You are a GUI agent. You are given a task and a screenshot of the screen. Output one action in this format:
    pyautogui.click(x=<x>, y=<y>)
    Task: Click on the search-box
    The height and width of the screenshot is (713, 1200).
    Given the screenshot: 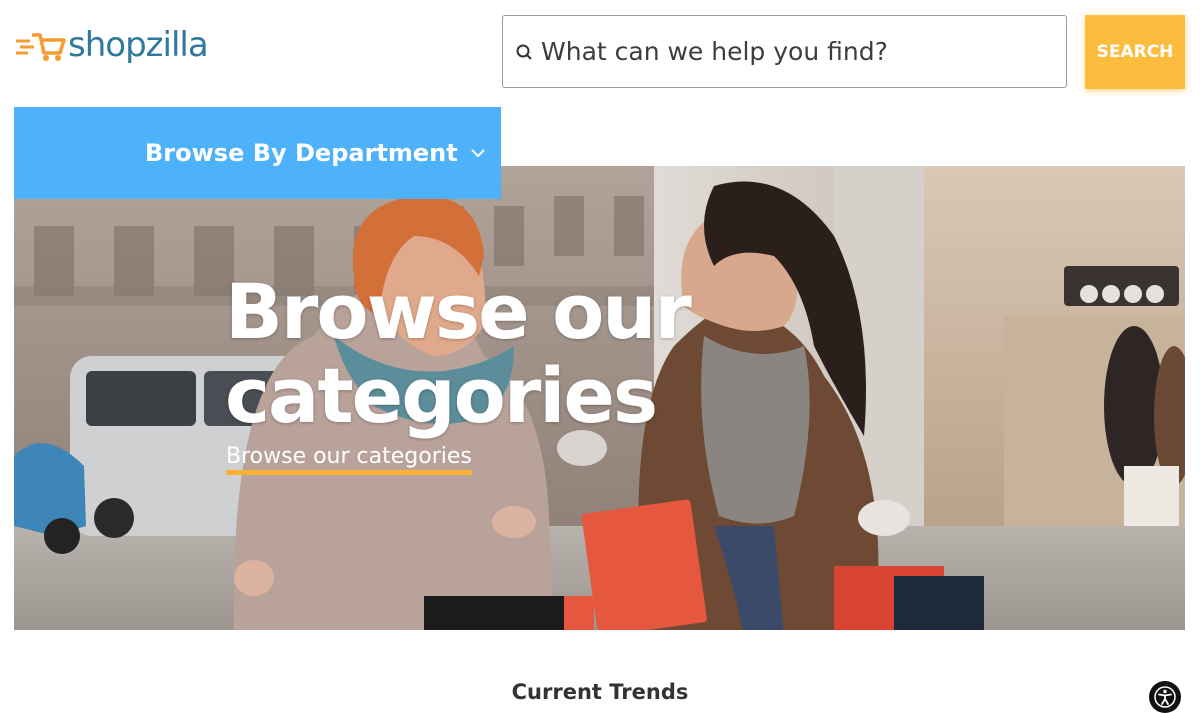 What is the action you would take?
    pyautogui.click(x=784, y=51)
    